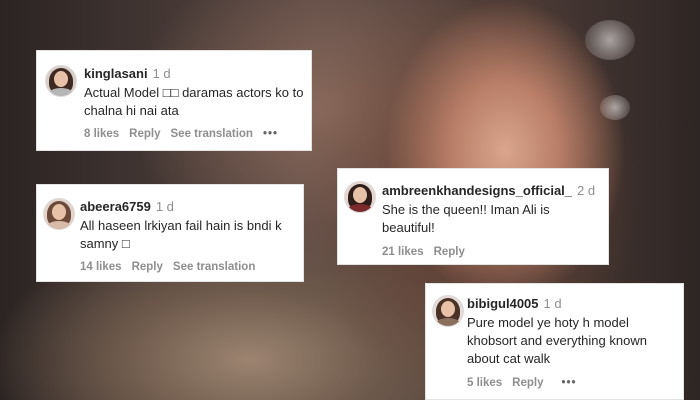 The height and width of the screenshot is (400, 700). I want to click on comment-actions: 5 likes Reply •••, so click(527, 383).